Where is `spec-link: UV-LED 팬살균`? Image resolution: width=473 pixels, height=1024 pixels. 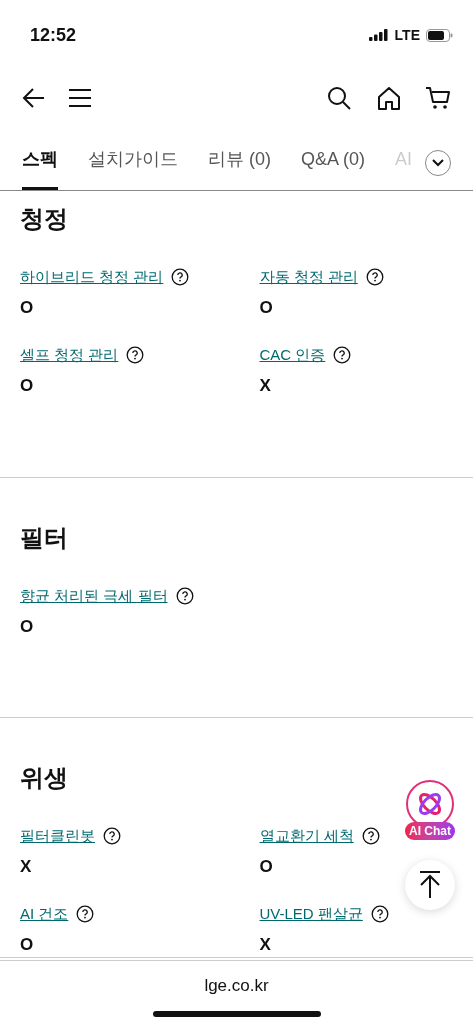
spec-link: UV-LED 팬살균 is located at coordinates (311, 914).